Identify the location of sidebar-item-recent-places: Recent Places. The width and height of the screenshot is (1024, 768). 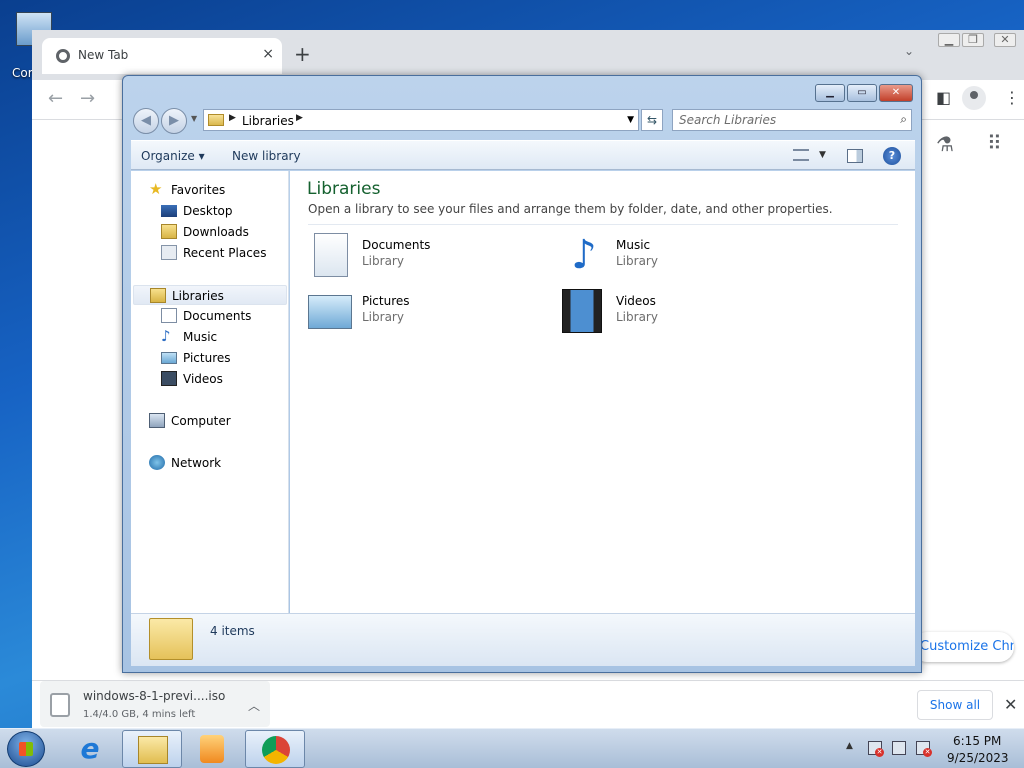
(221, 253).